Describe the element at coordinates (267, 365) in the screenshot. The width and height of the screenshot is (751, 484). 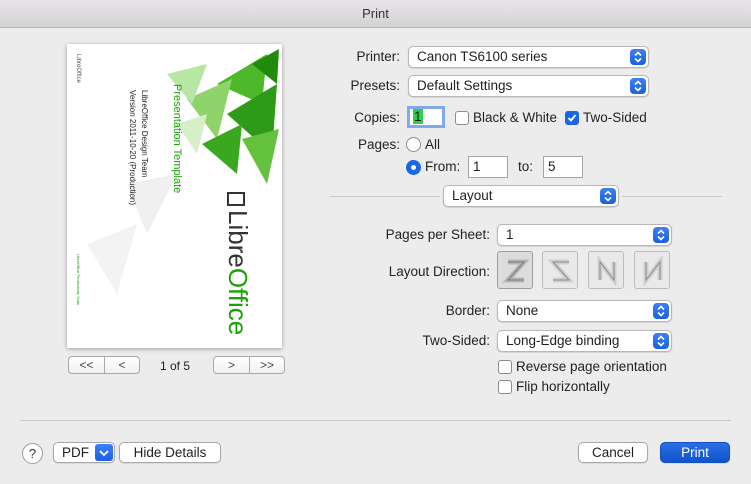
I see `last-page-button: >>` at that location.